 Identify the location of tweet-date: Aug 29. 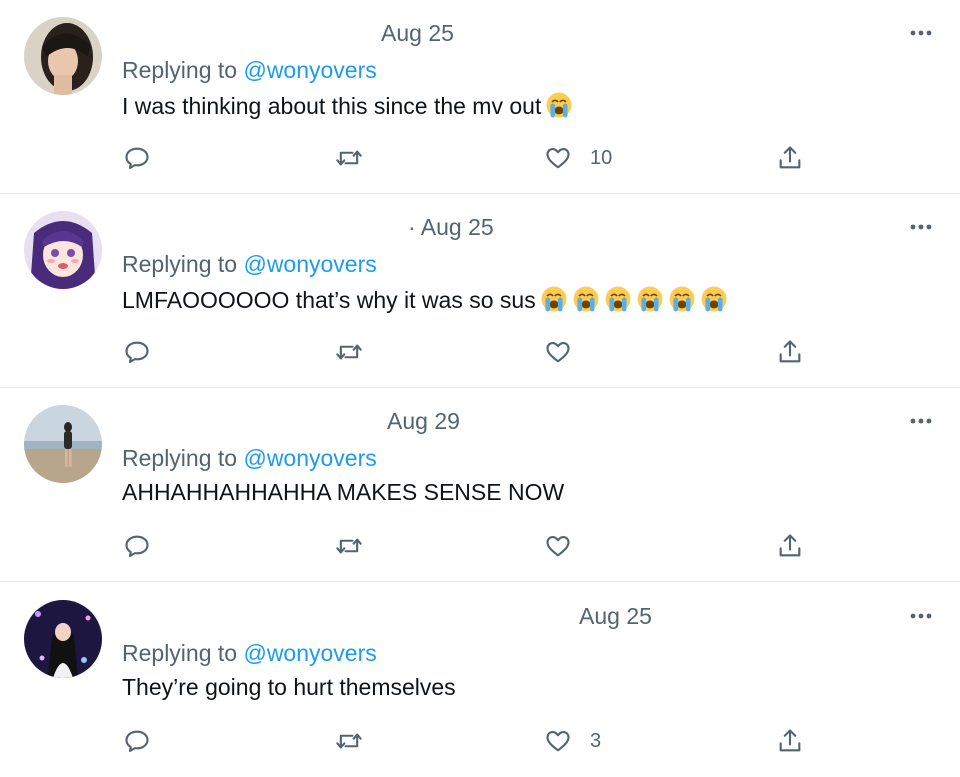
(423, 421).